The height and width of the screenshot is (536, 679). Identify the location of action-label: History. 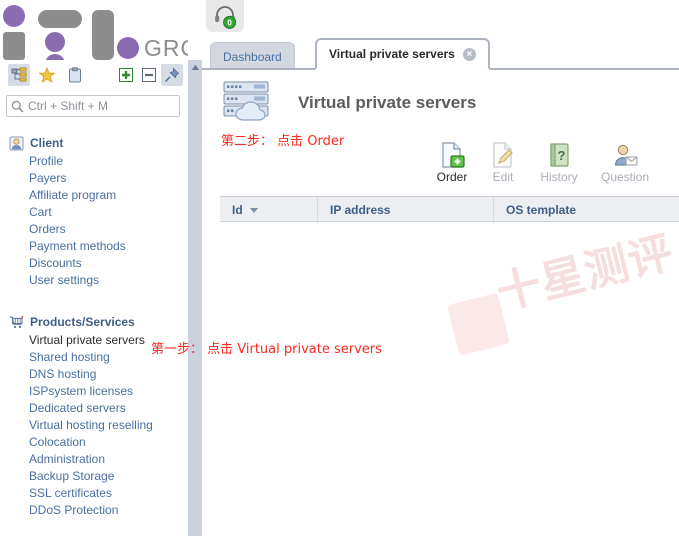
(559, 177).